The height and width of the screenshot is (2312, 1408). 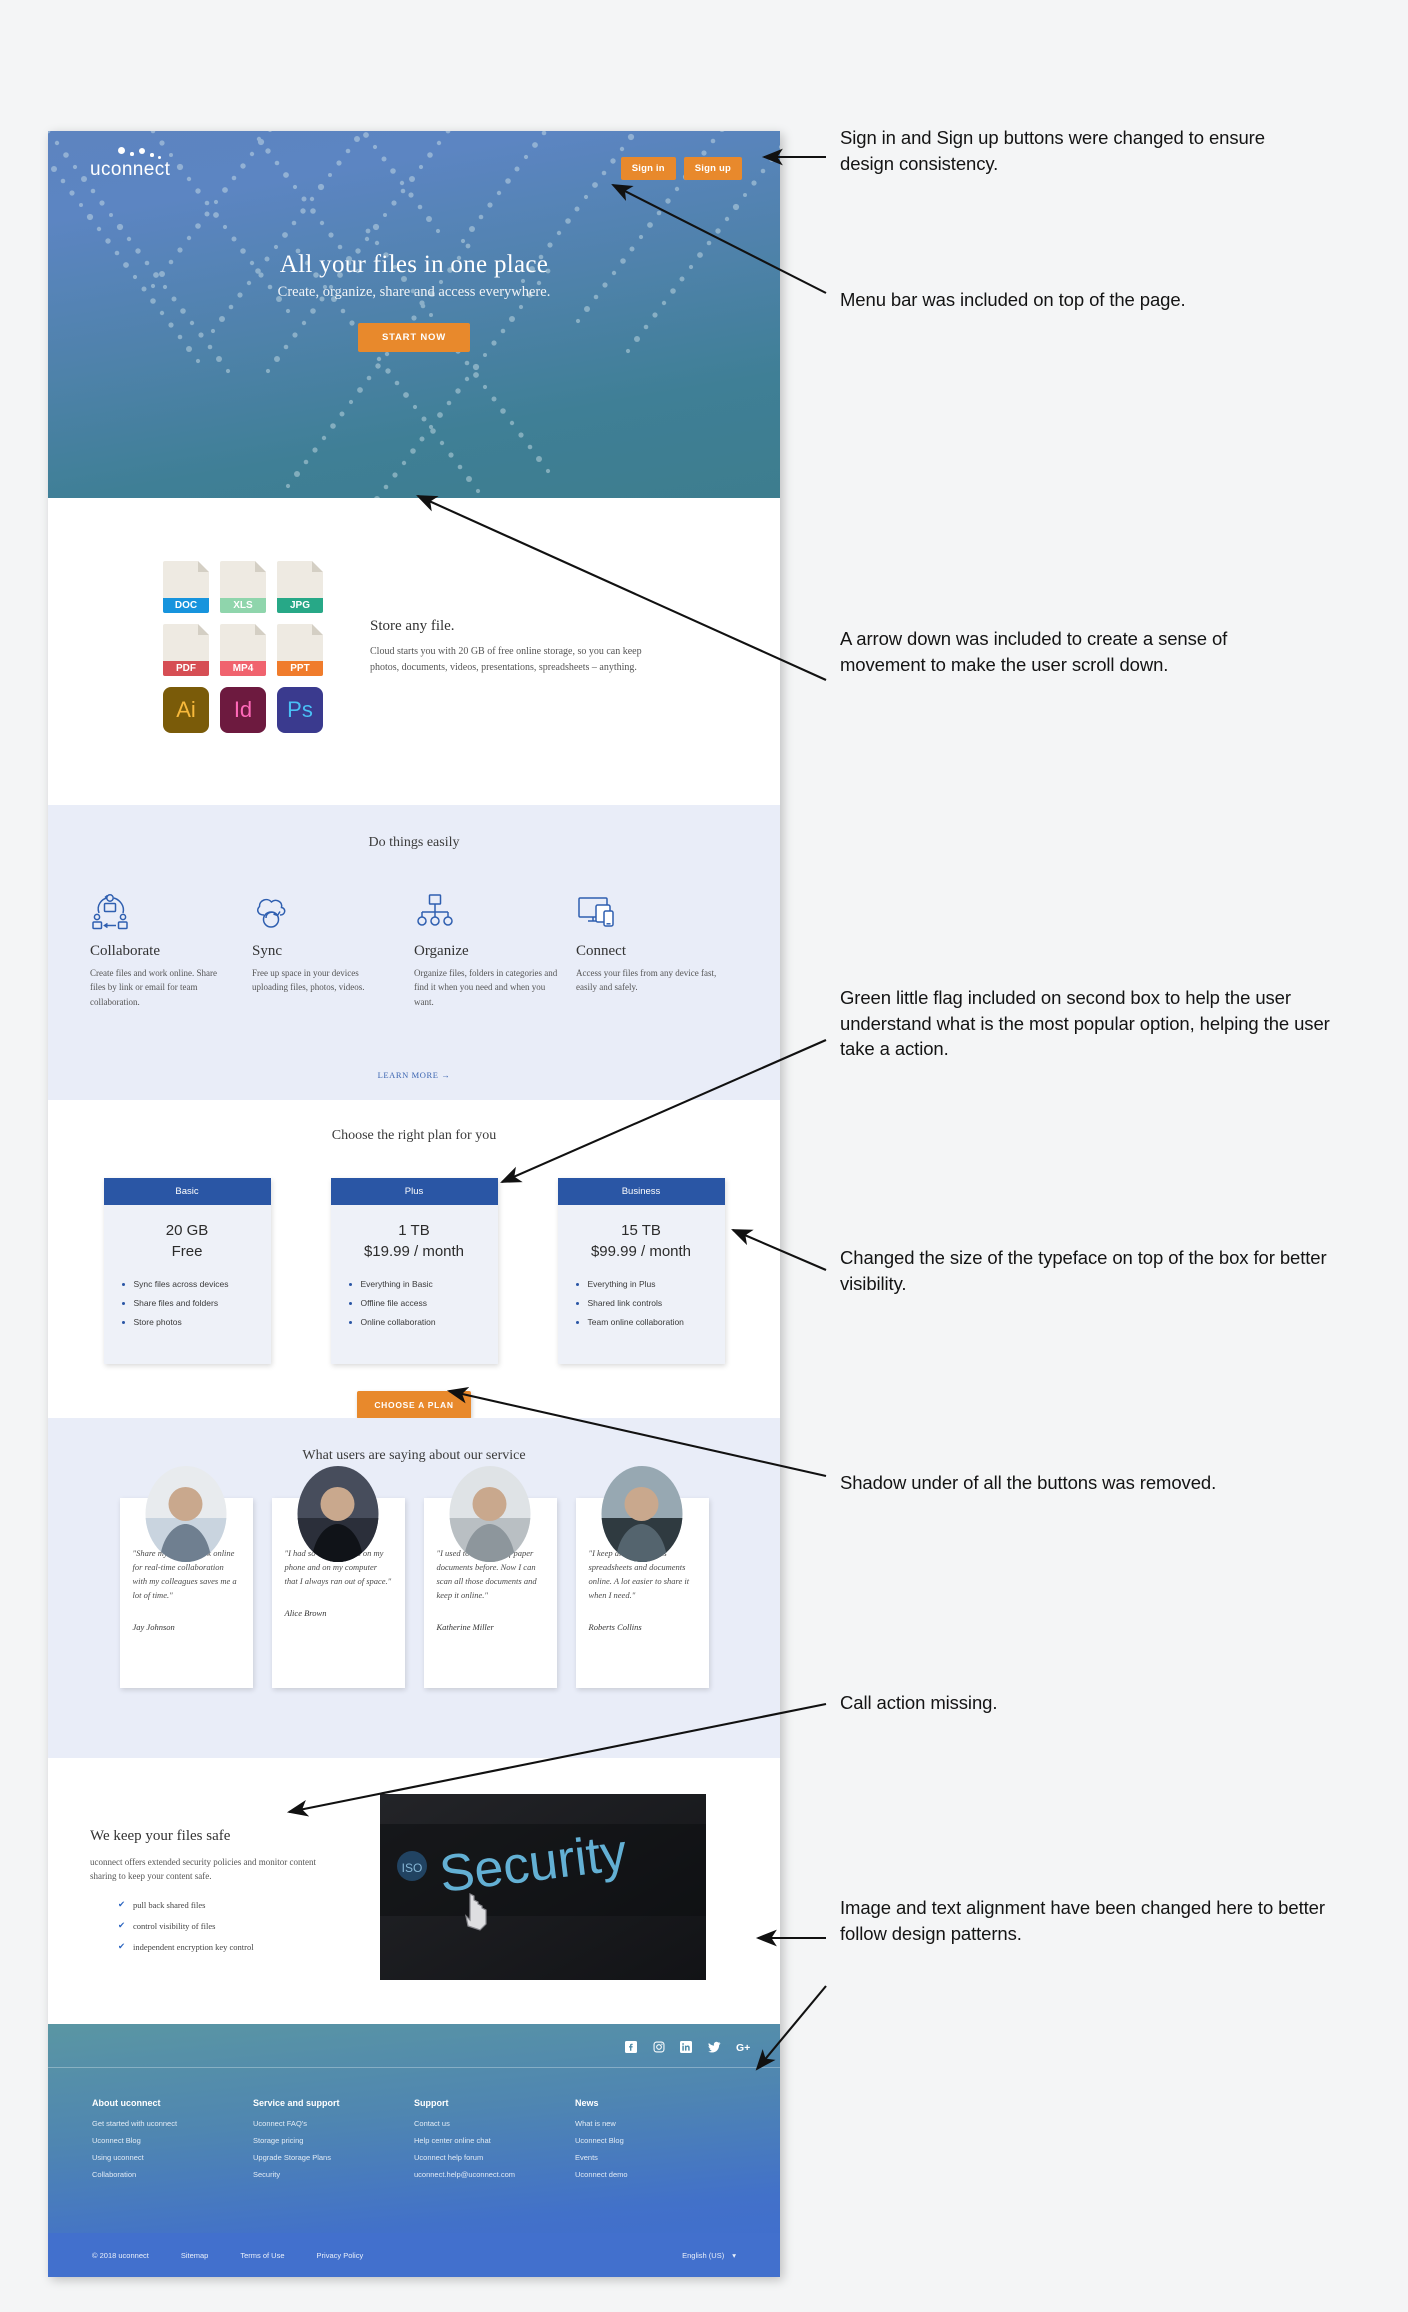 I want to click on footer-link: What is new, so click(x=655, y=2123).